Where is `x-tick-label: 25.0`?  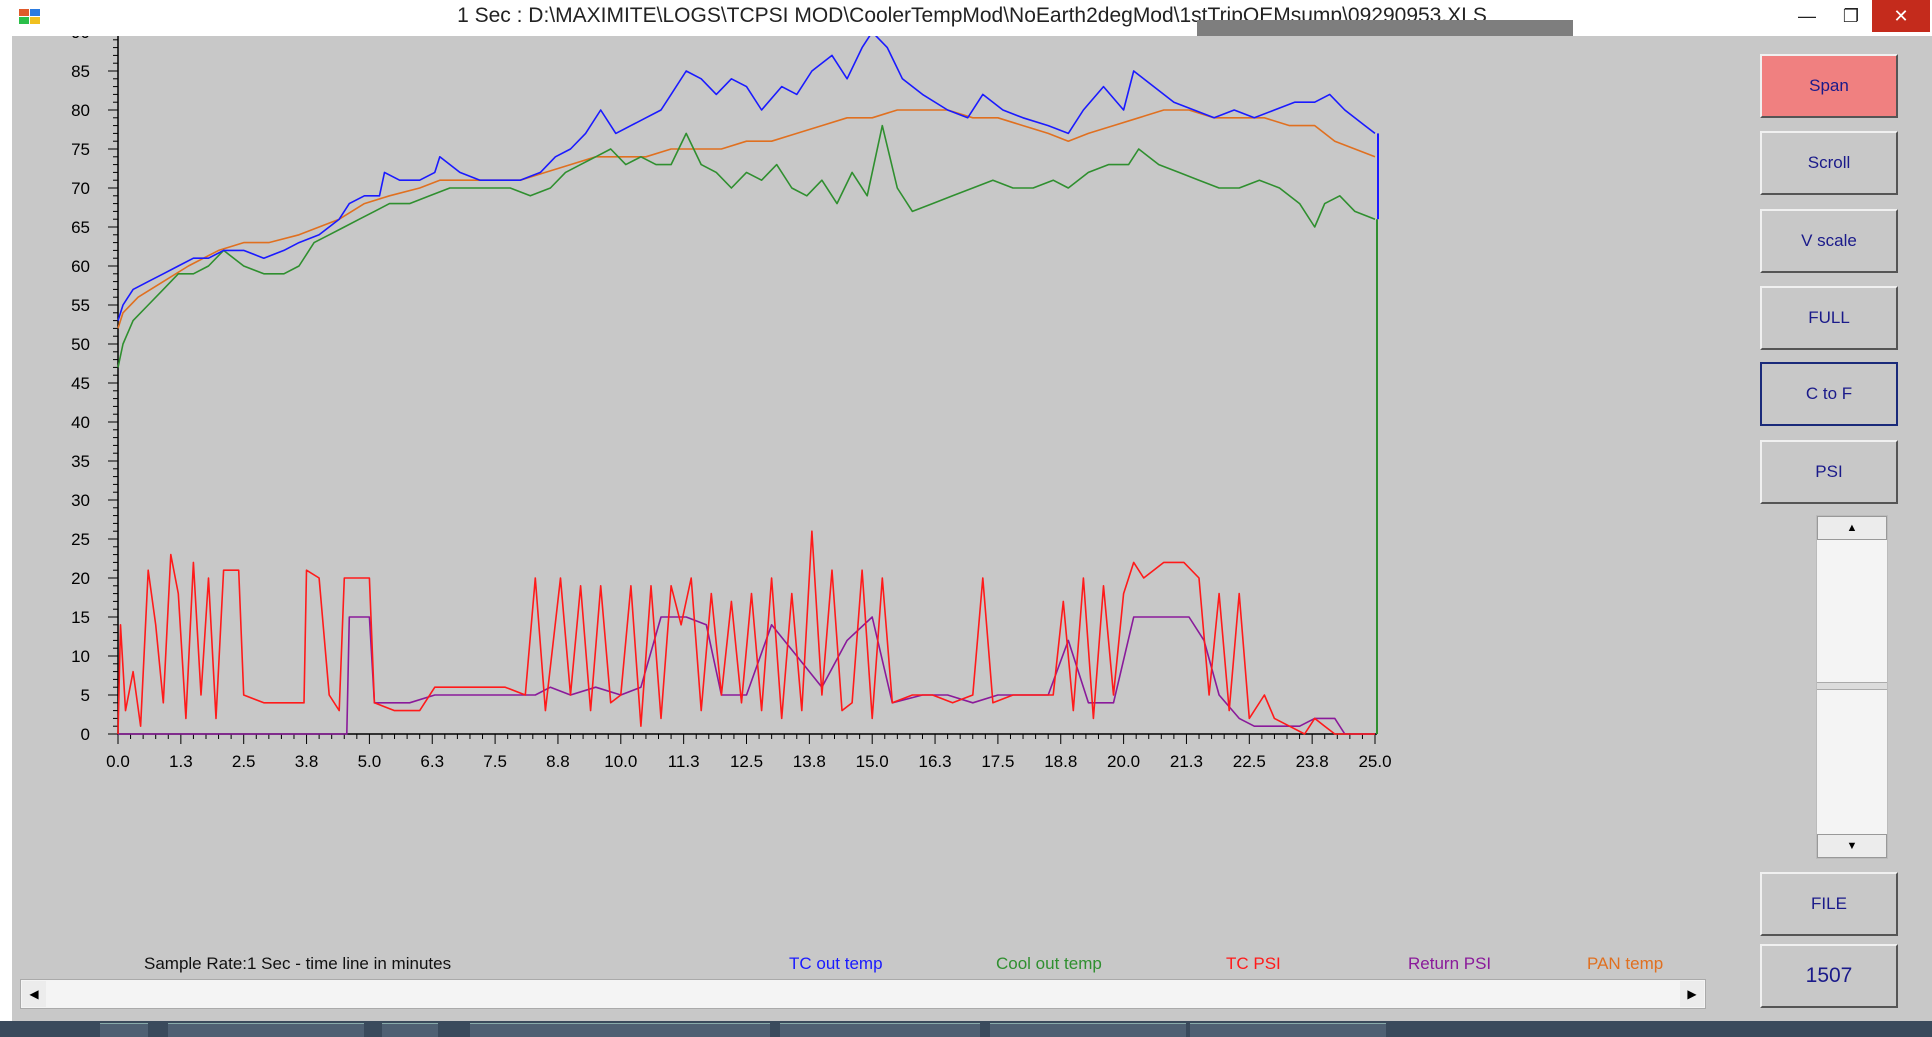
x-tick-label: 25.0 is located at coordinates (1374, 761).